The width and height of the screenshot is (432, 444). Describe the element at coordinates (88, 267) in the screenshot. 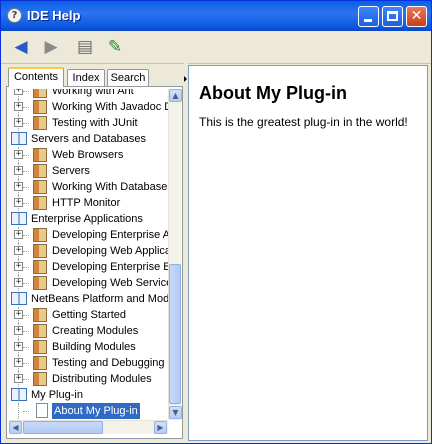

I see `tree-topic-node: + Developing Enterprise Beans` at that location.